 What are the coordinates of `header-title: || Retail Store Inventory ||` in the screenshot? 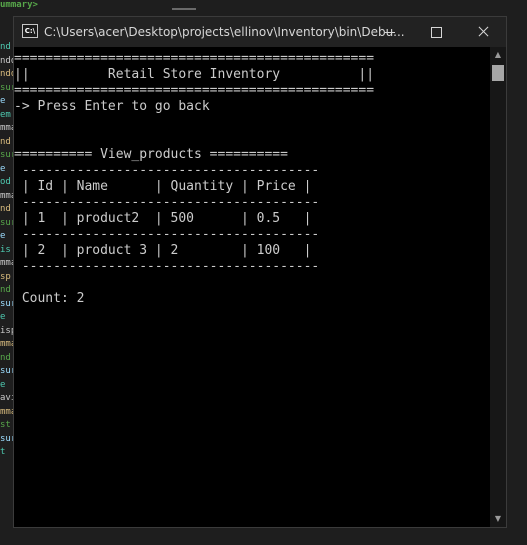 It's located at (194, 74).